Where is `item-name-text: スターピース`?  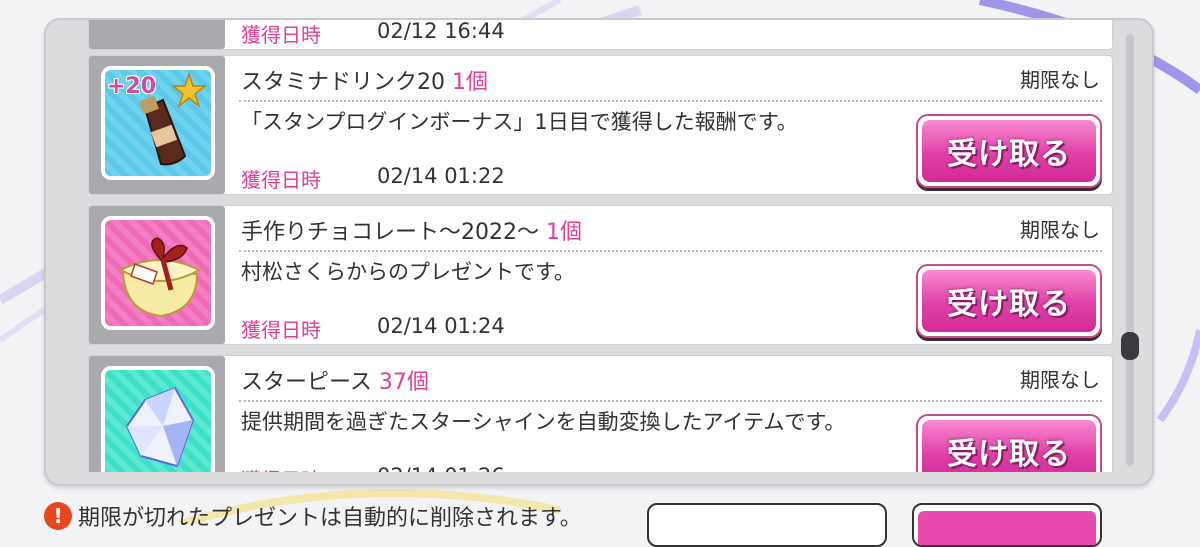
item-name-text: スターピース is located at coordinates (306, 382).